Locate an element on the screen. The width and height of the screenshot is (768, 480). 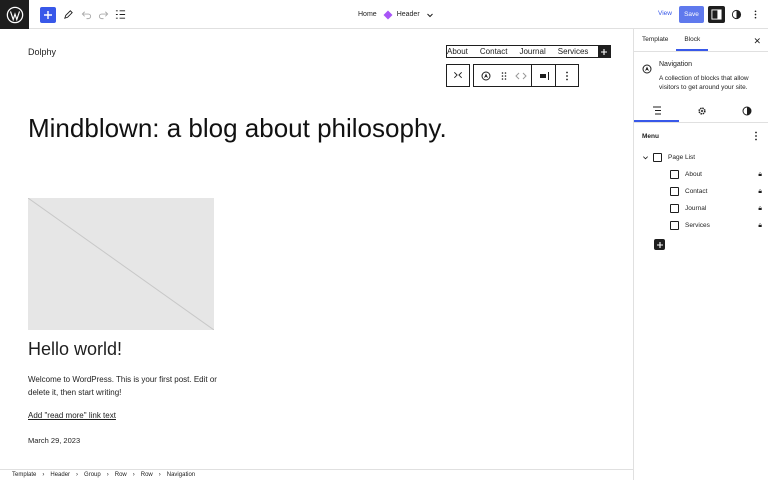
editor-top-bar: Home Header View Save is located at coordinates (384, 14).